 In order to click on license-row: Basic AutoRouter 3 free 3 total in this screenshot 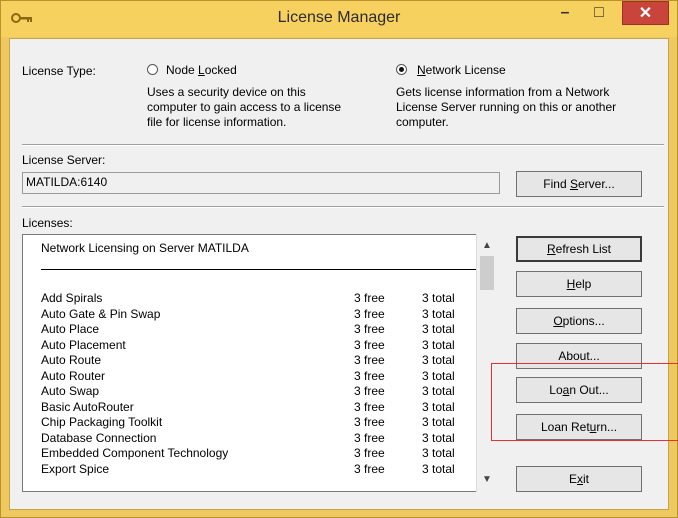, I will do `click(253, 407)`.